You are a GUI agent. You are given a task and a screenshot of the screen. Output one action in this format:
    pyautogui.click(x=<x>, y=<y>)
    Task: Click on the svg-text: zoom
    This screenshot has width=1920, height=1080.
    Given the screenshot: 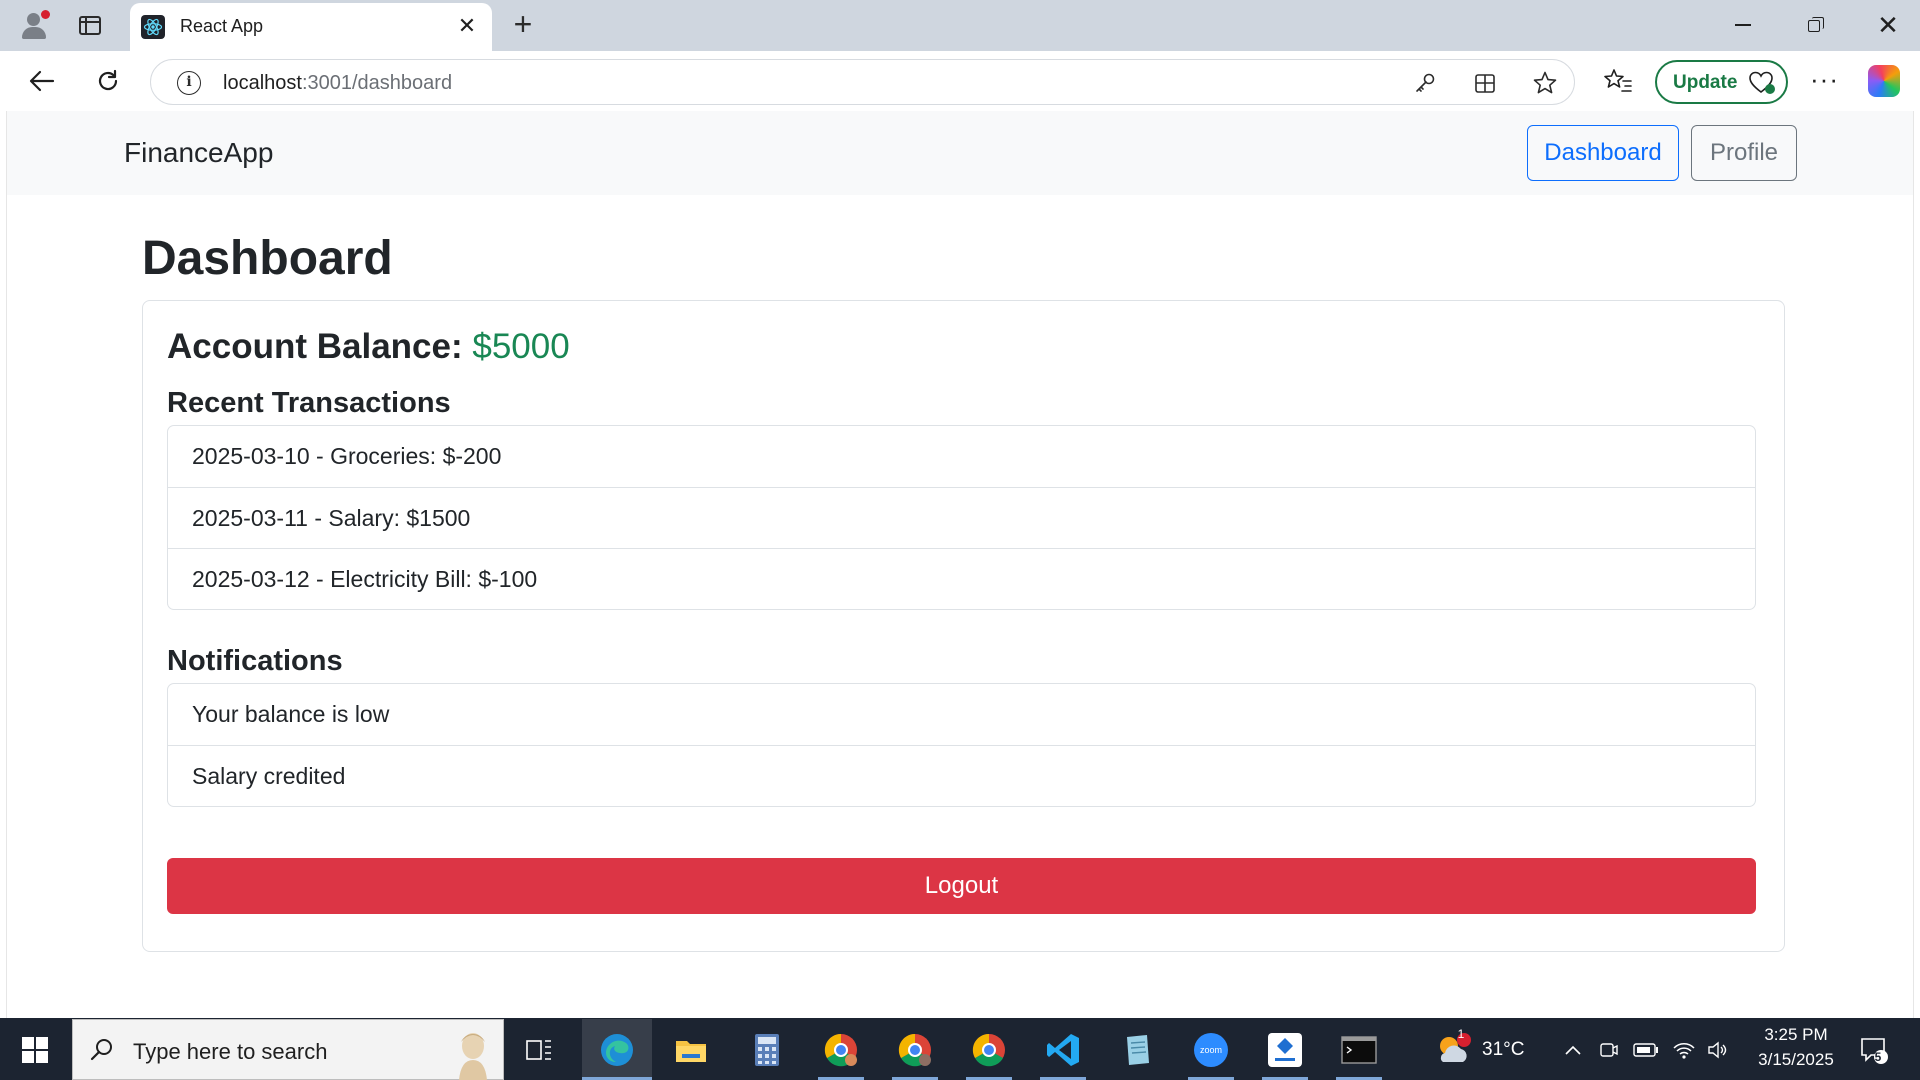 What is the action you would take?
    pyautogui.click(x=1211, y=1050)
    